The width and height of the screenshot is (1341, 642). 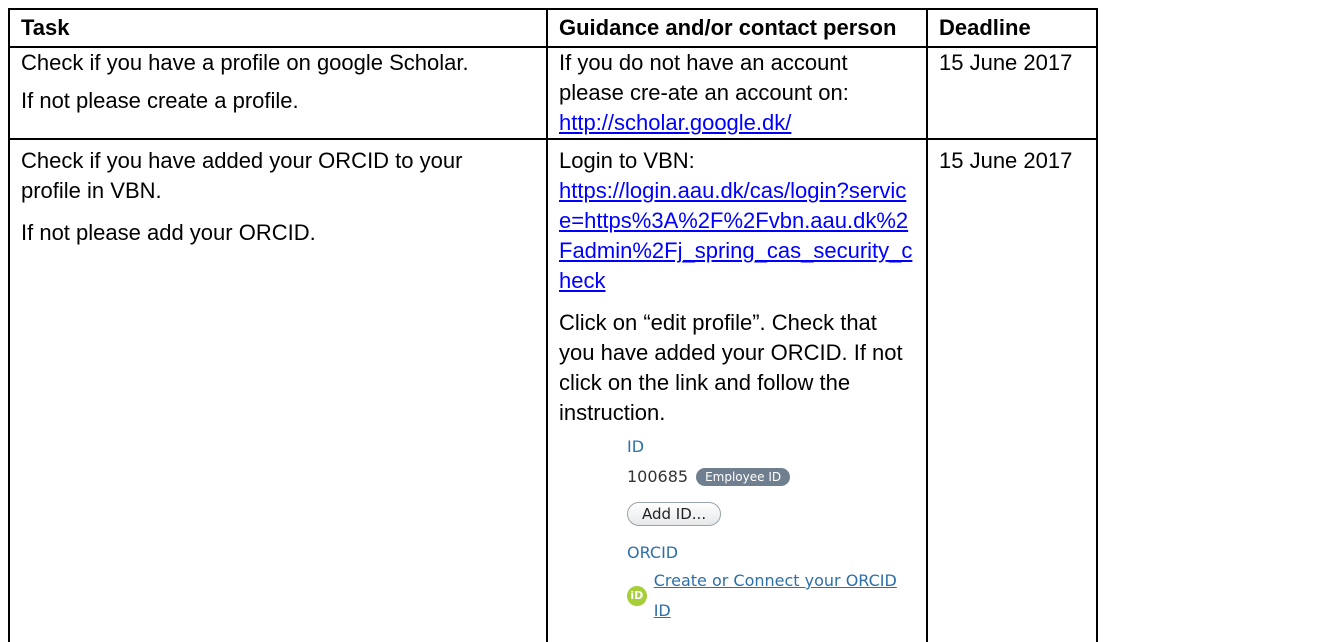 I want to click on orcid-connect-link: Create or Connect your ORCID ID, so click(x=784, y=596).